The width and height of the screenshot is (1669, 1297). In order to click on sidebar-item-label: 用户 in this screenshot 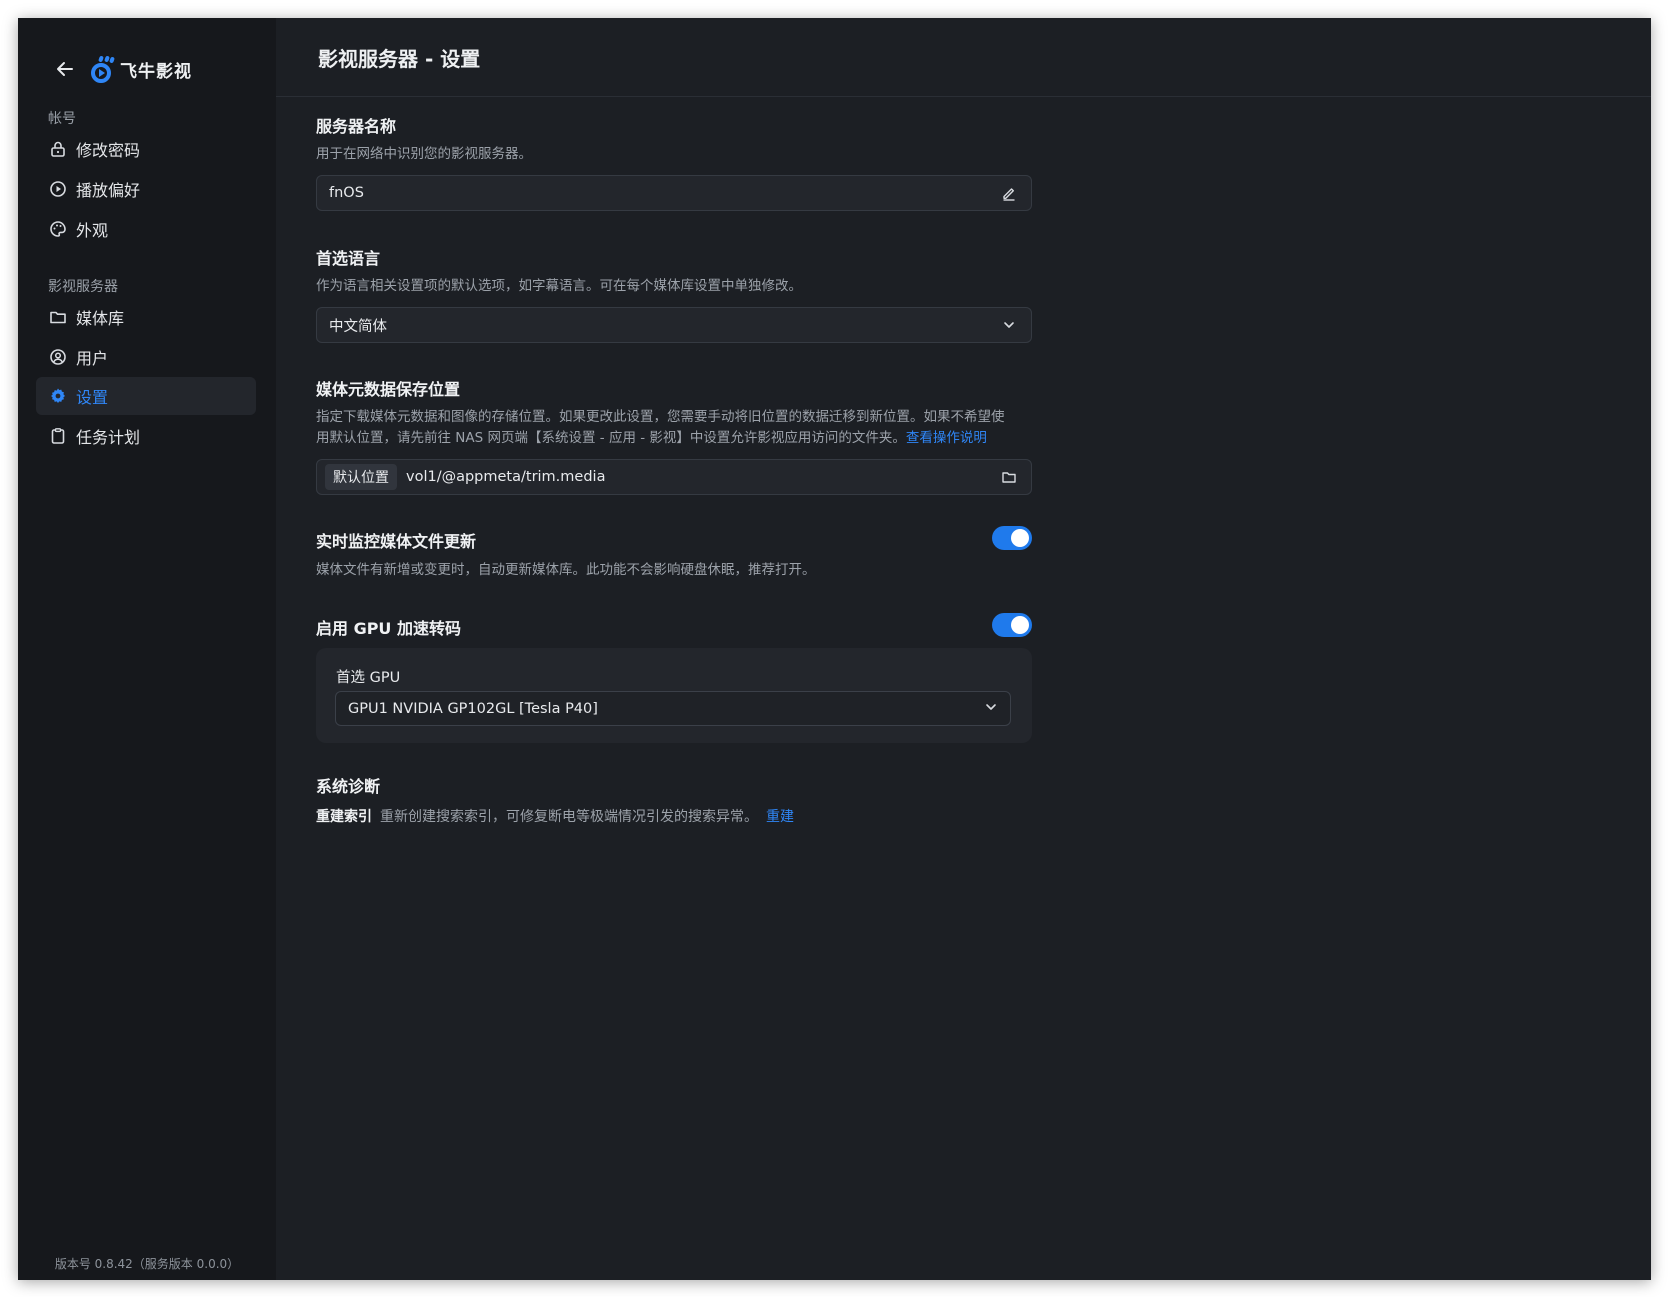, I will do `click(92, 358)`.